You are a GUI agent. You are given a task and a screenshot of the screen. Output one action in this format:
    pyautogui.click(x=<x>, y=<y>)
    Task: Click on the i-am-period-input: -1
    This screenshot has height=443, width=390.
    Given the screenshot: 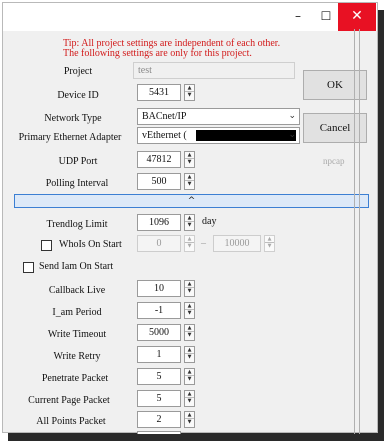 What is the action you would take?
    pyautogui.click(x=159, y=310)
    